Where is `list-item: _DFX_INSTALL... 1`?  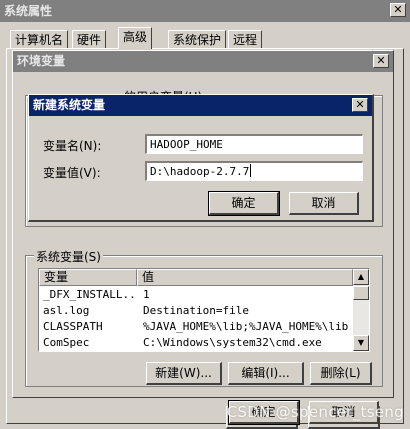 list-item: _DFX_INSTALL... 1 is located at coordinates (196, 294).